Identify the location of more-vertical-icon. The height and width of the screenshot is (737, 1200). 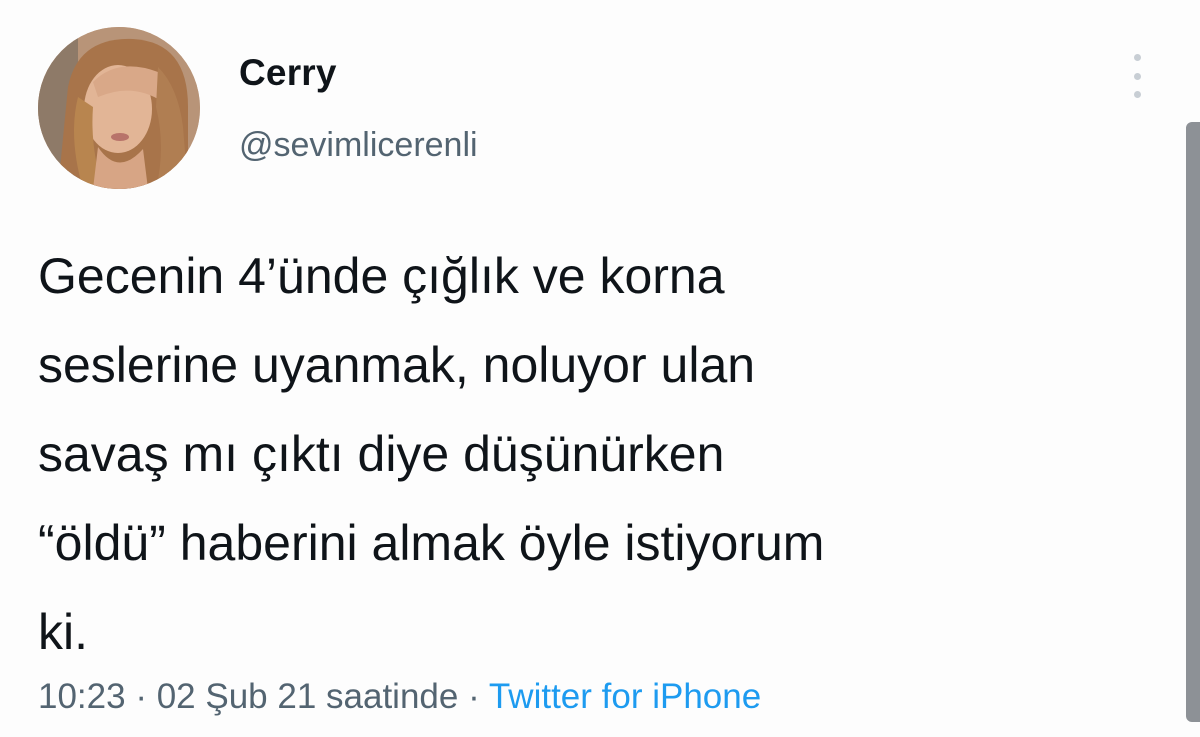
(1137, 76).